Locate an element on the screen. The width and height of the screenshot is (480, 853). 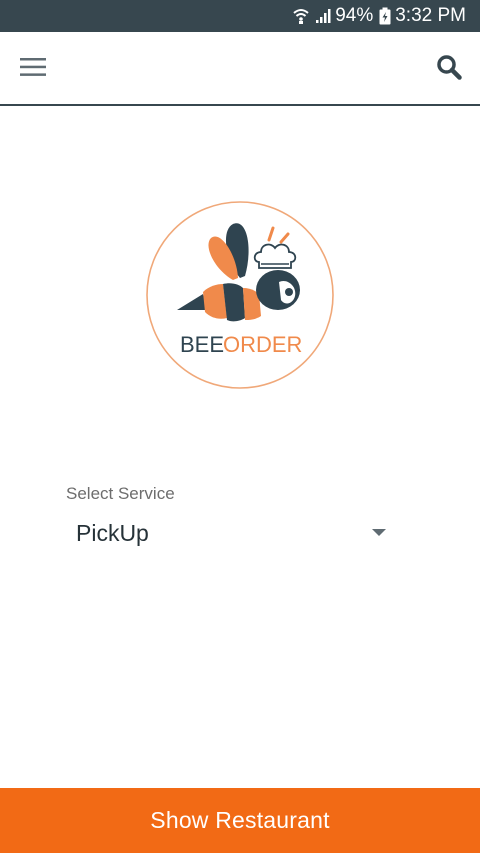
beeorder-logo: BEE ORDER is located at coordinates (240, 295).